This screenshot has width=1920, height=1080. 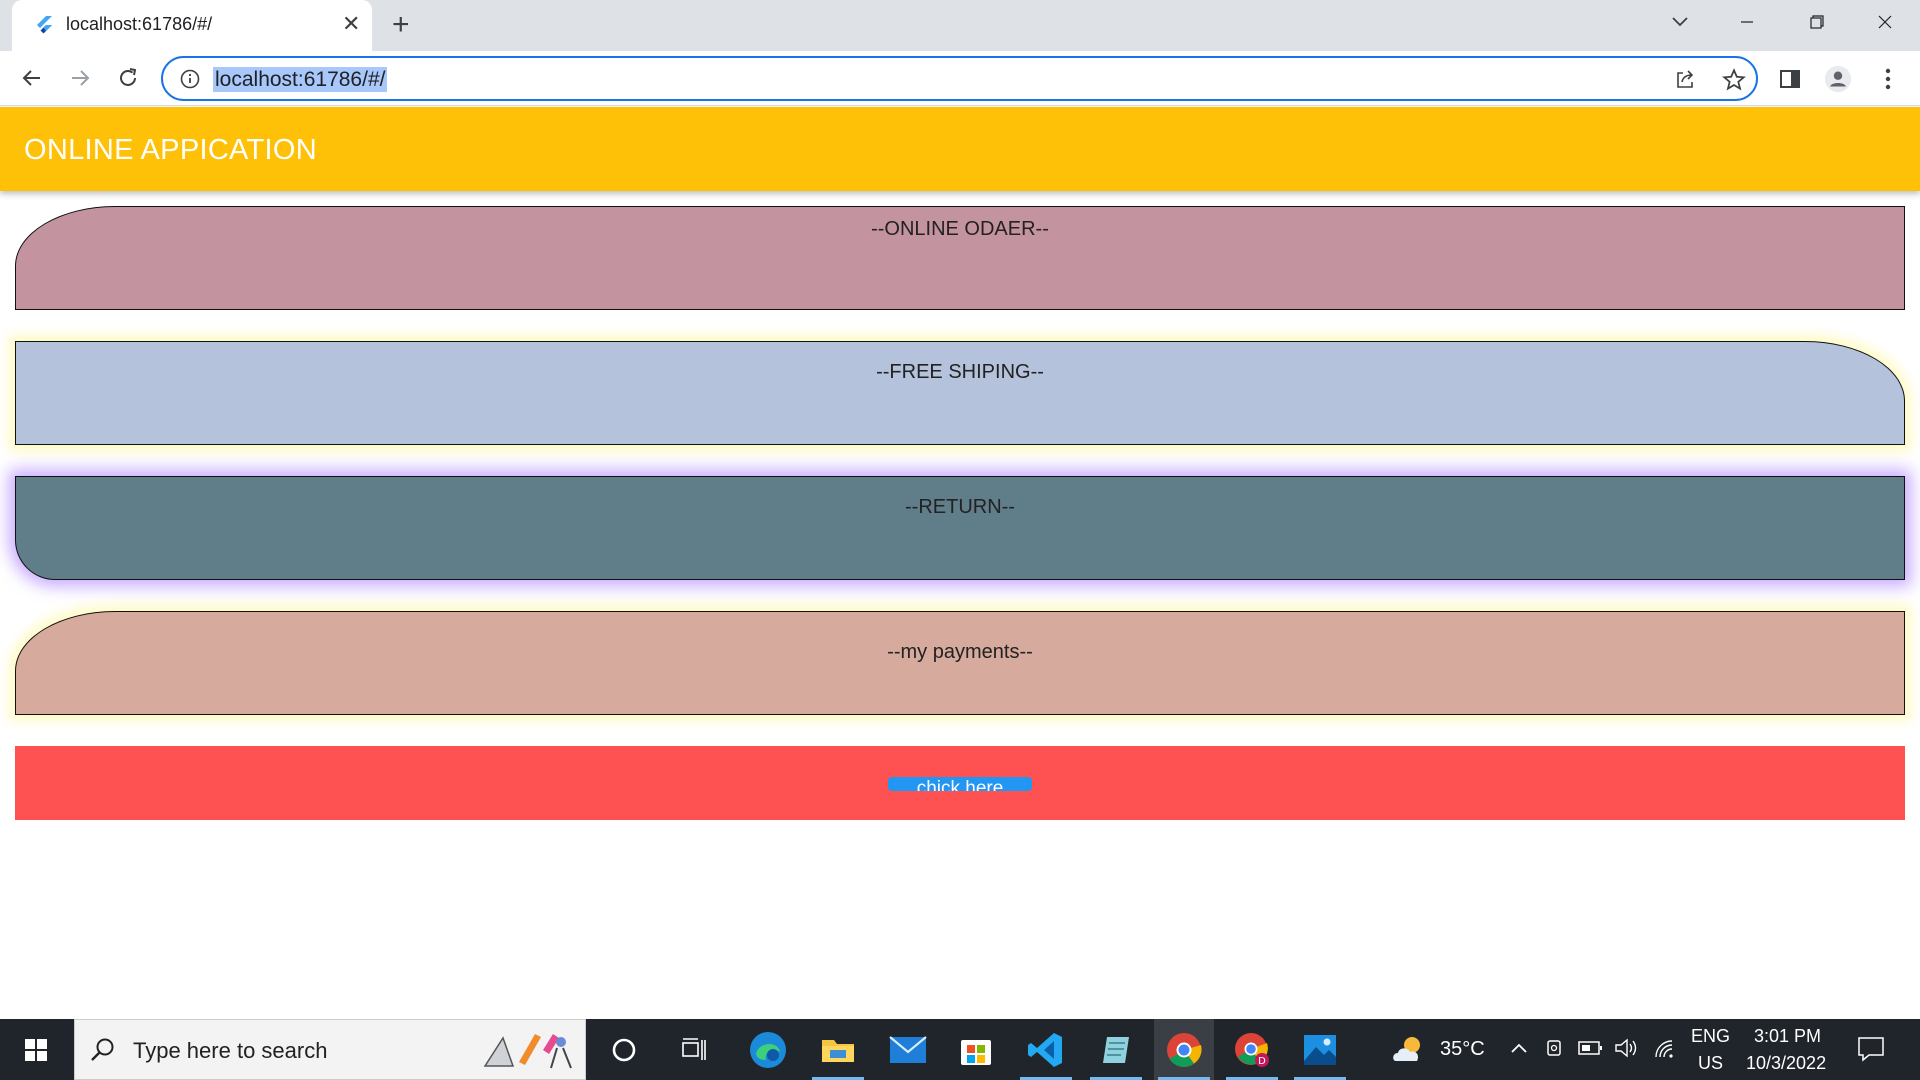 I want to click on site-info-icon, so click(x=190, y=79).